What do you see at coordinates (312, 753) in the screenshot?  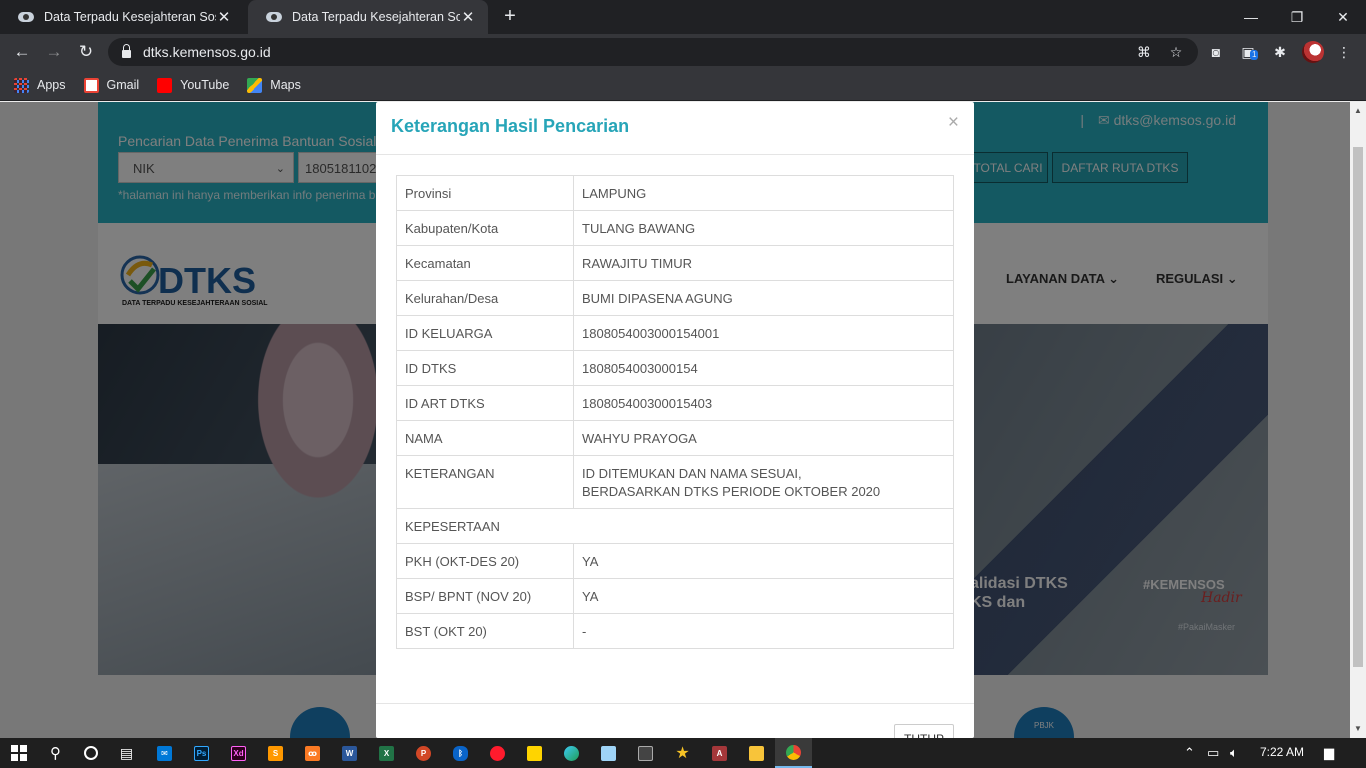 I see `xampp-icon: ꝏ` at bounding box center [312, 753].